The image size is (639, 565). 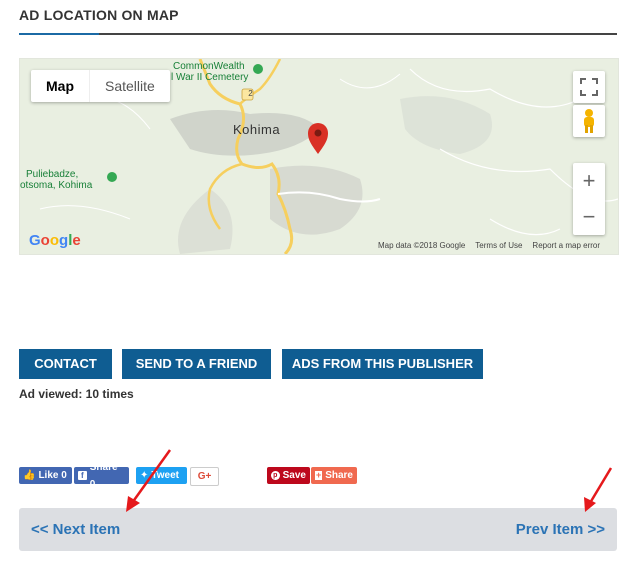 I want to click on annotation-arrow-prev, so click(x=598, y=489).